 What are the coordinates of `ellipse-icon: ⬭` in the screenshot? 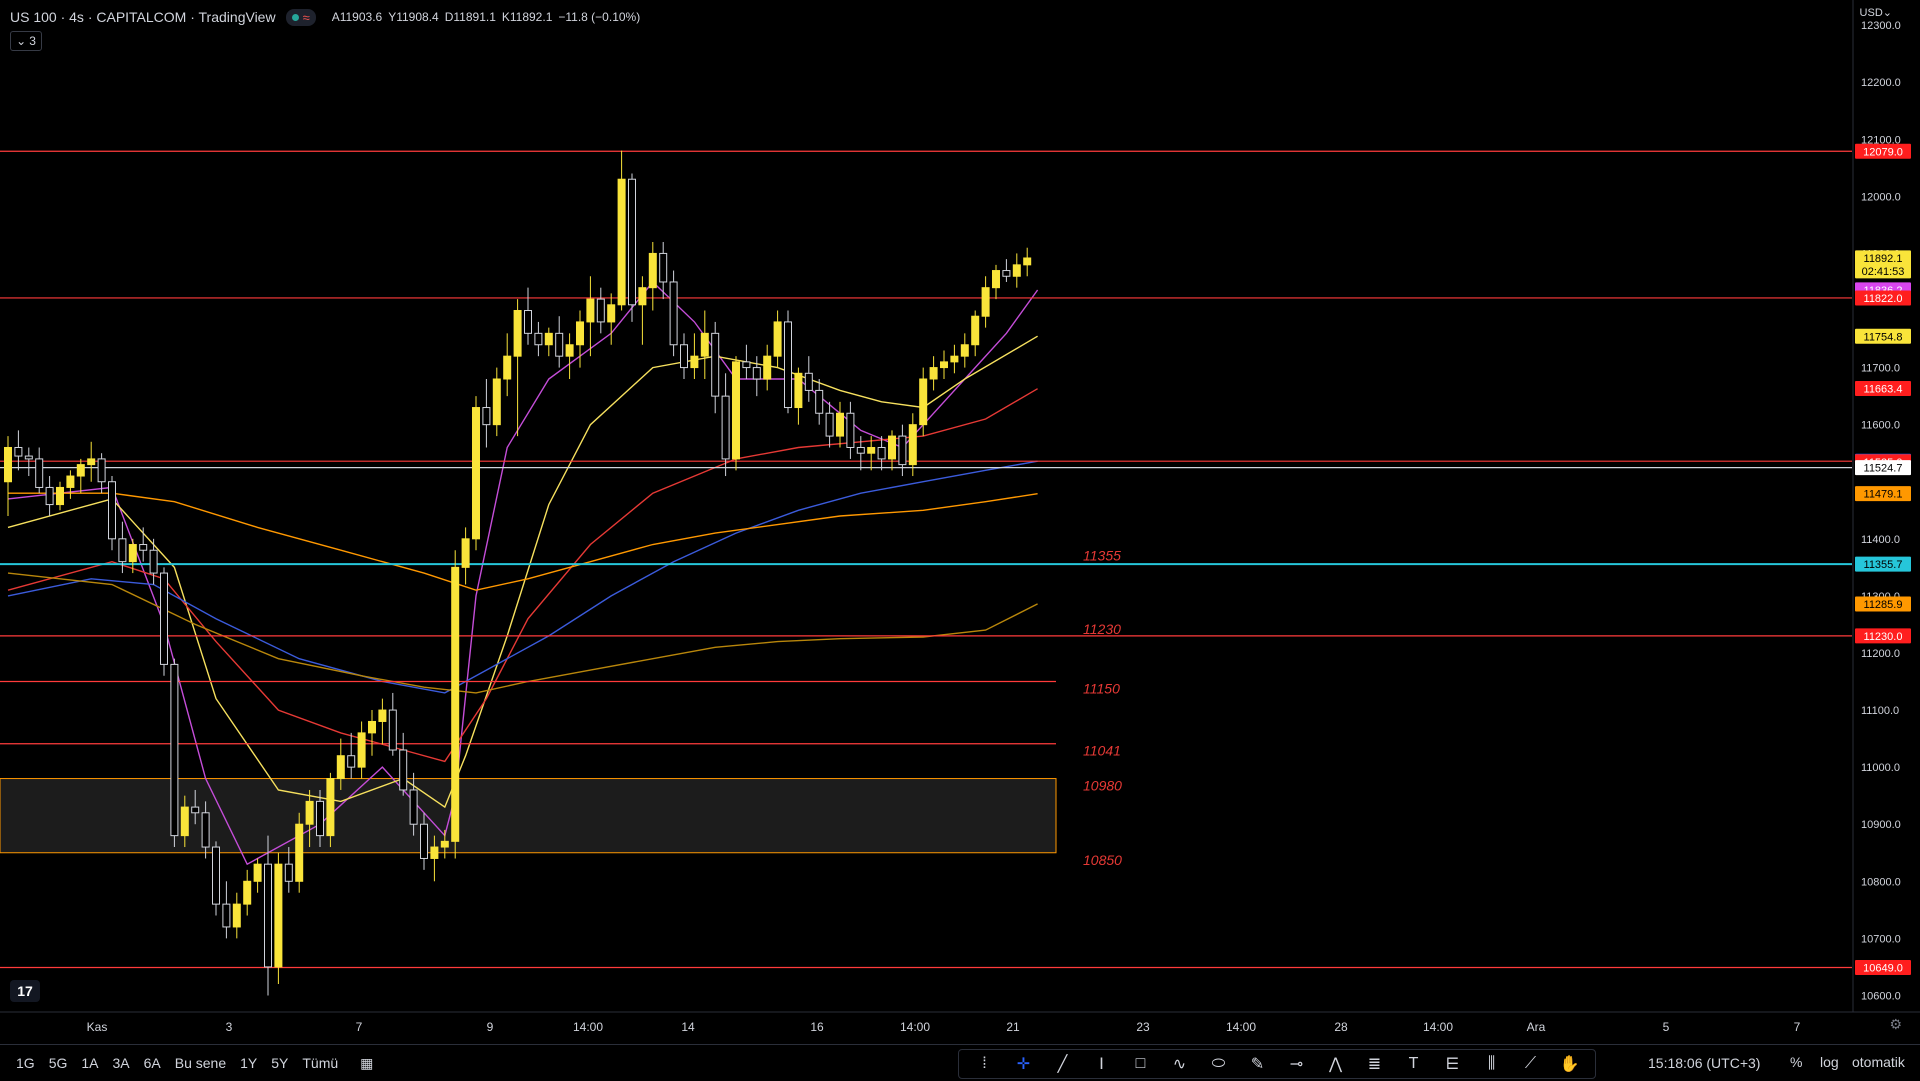 It's located at (1218, 1064).